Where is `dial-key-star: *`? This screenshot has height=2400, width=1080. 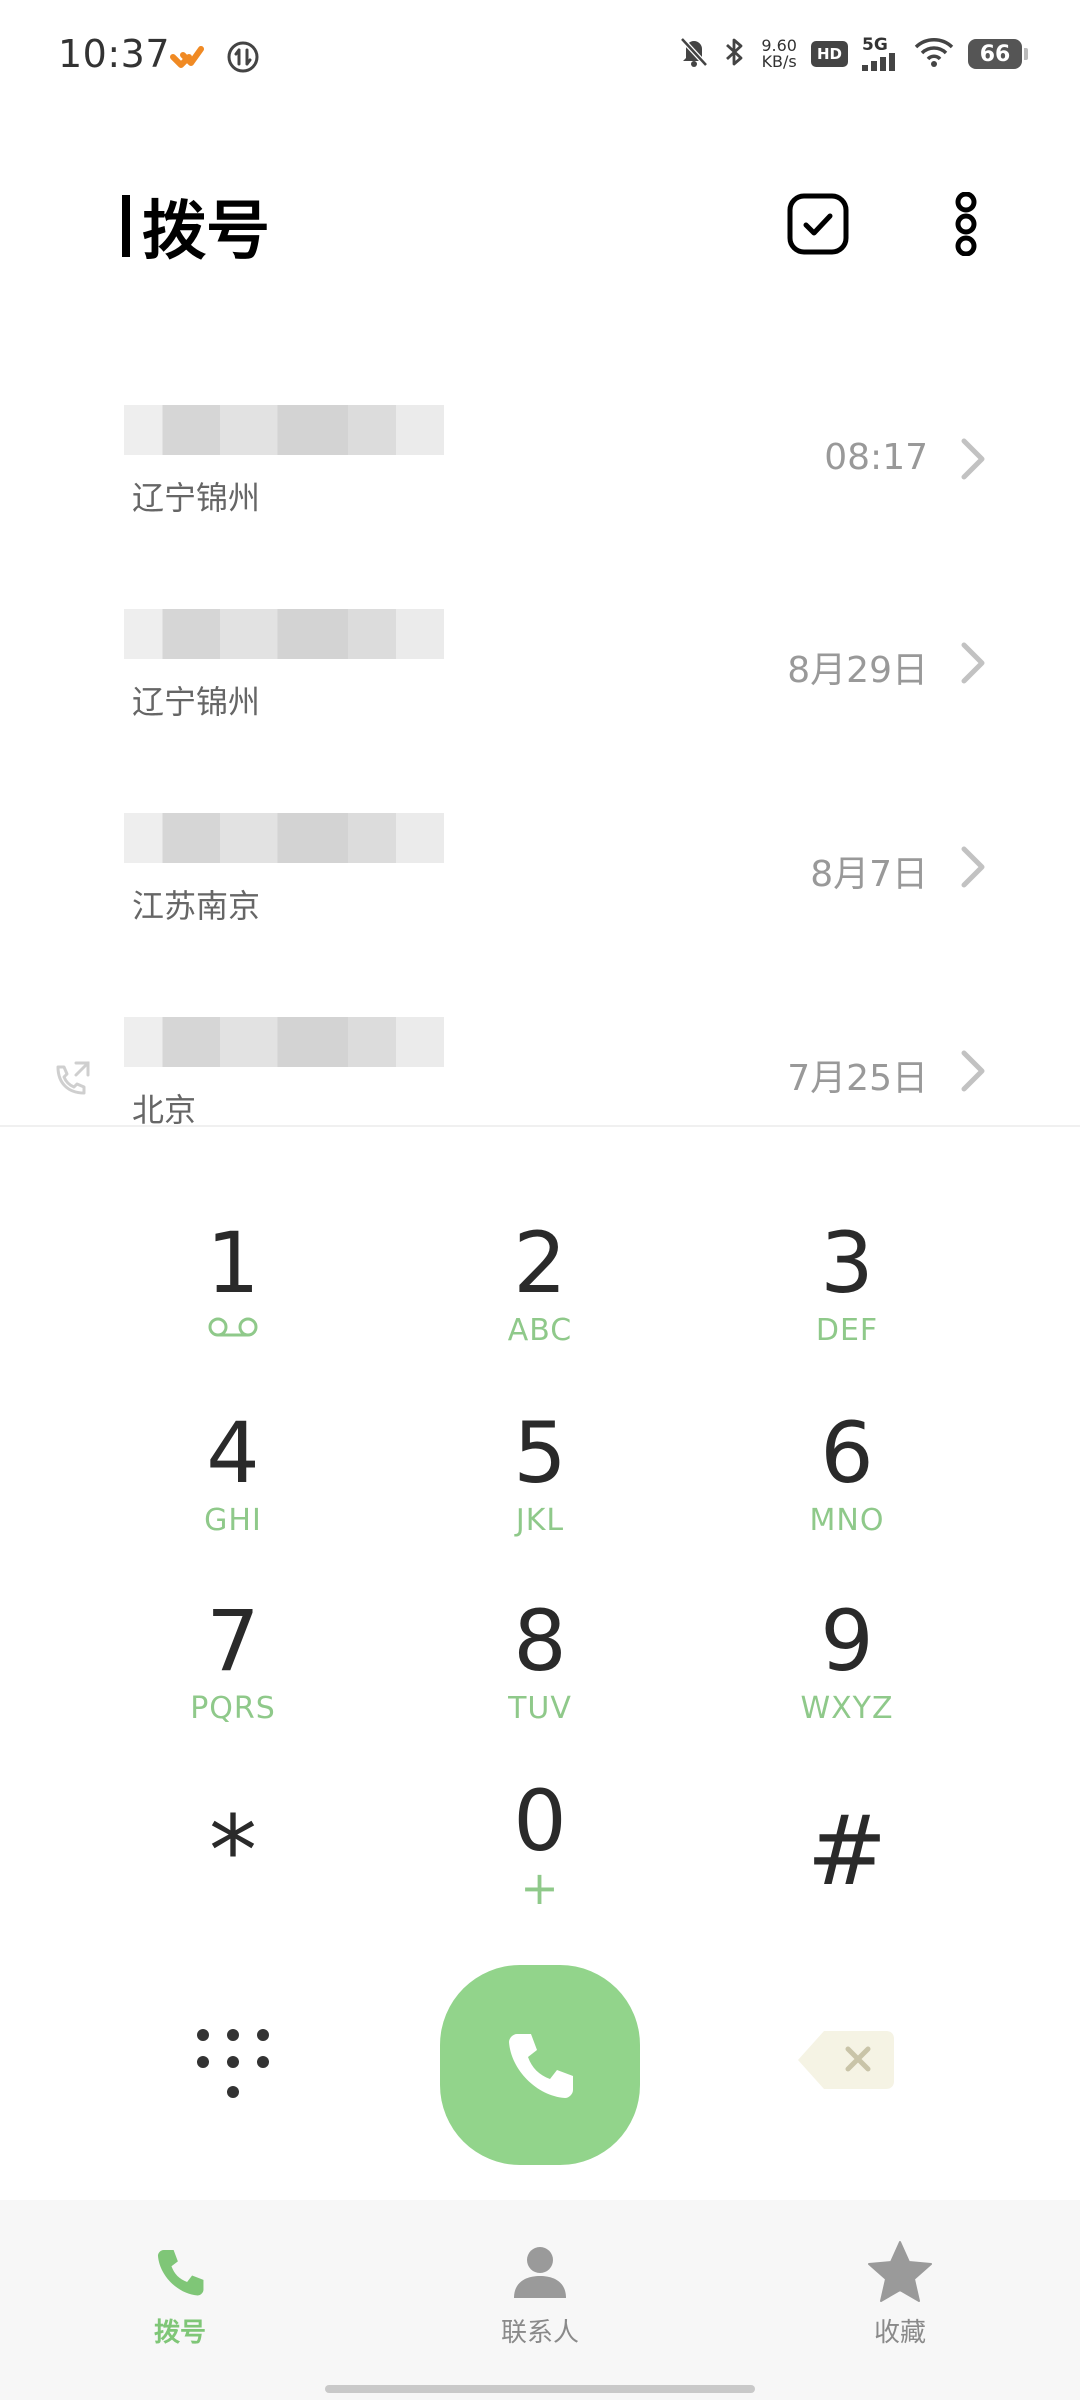 dial-key-star: * is located at coordinates (233, 1858).